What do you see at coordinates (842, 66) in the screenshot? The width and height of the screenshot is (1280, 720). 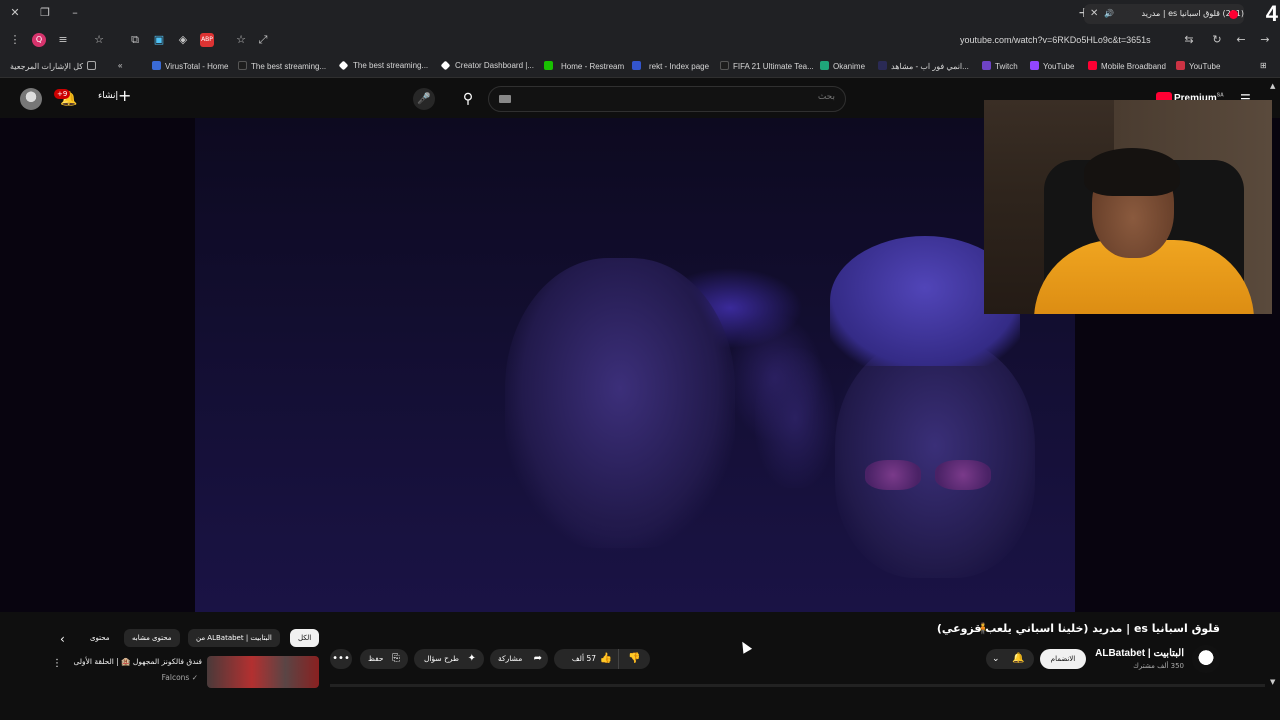 I see `bookmark-item: Okanime` at bounding box center [842, 66].